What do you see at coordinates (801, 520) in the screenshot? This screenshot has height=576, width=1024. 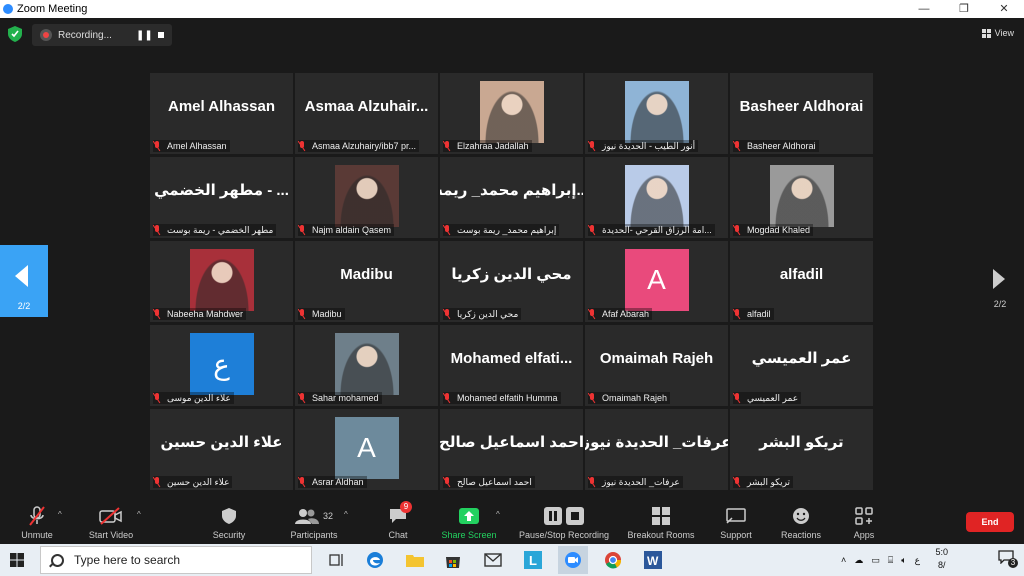 I see `reactions-button: Reactions` at bounding box center [801, 520].